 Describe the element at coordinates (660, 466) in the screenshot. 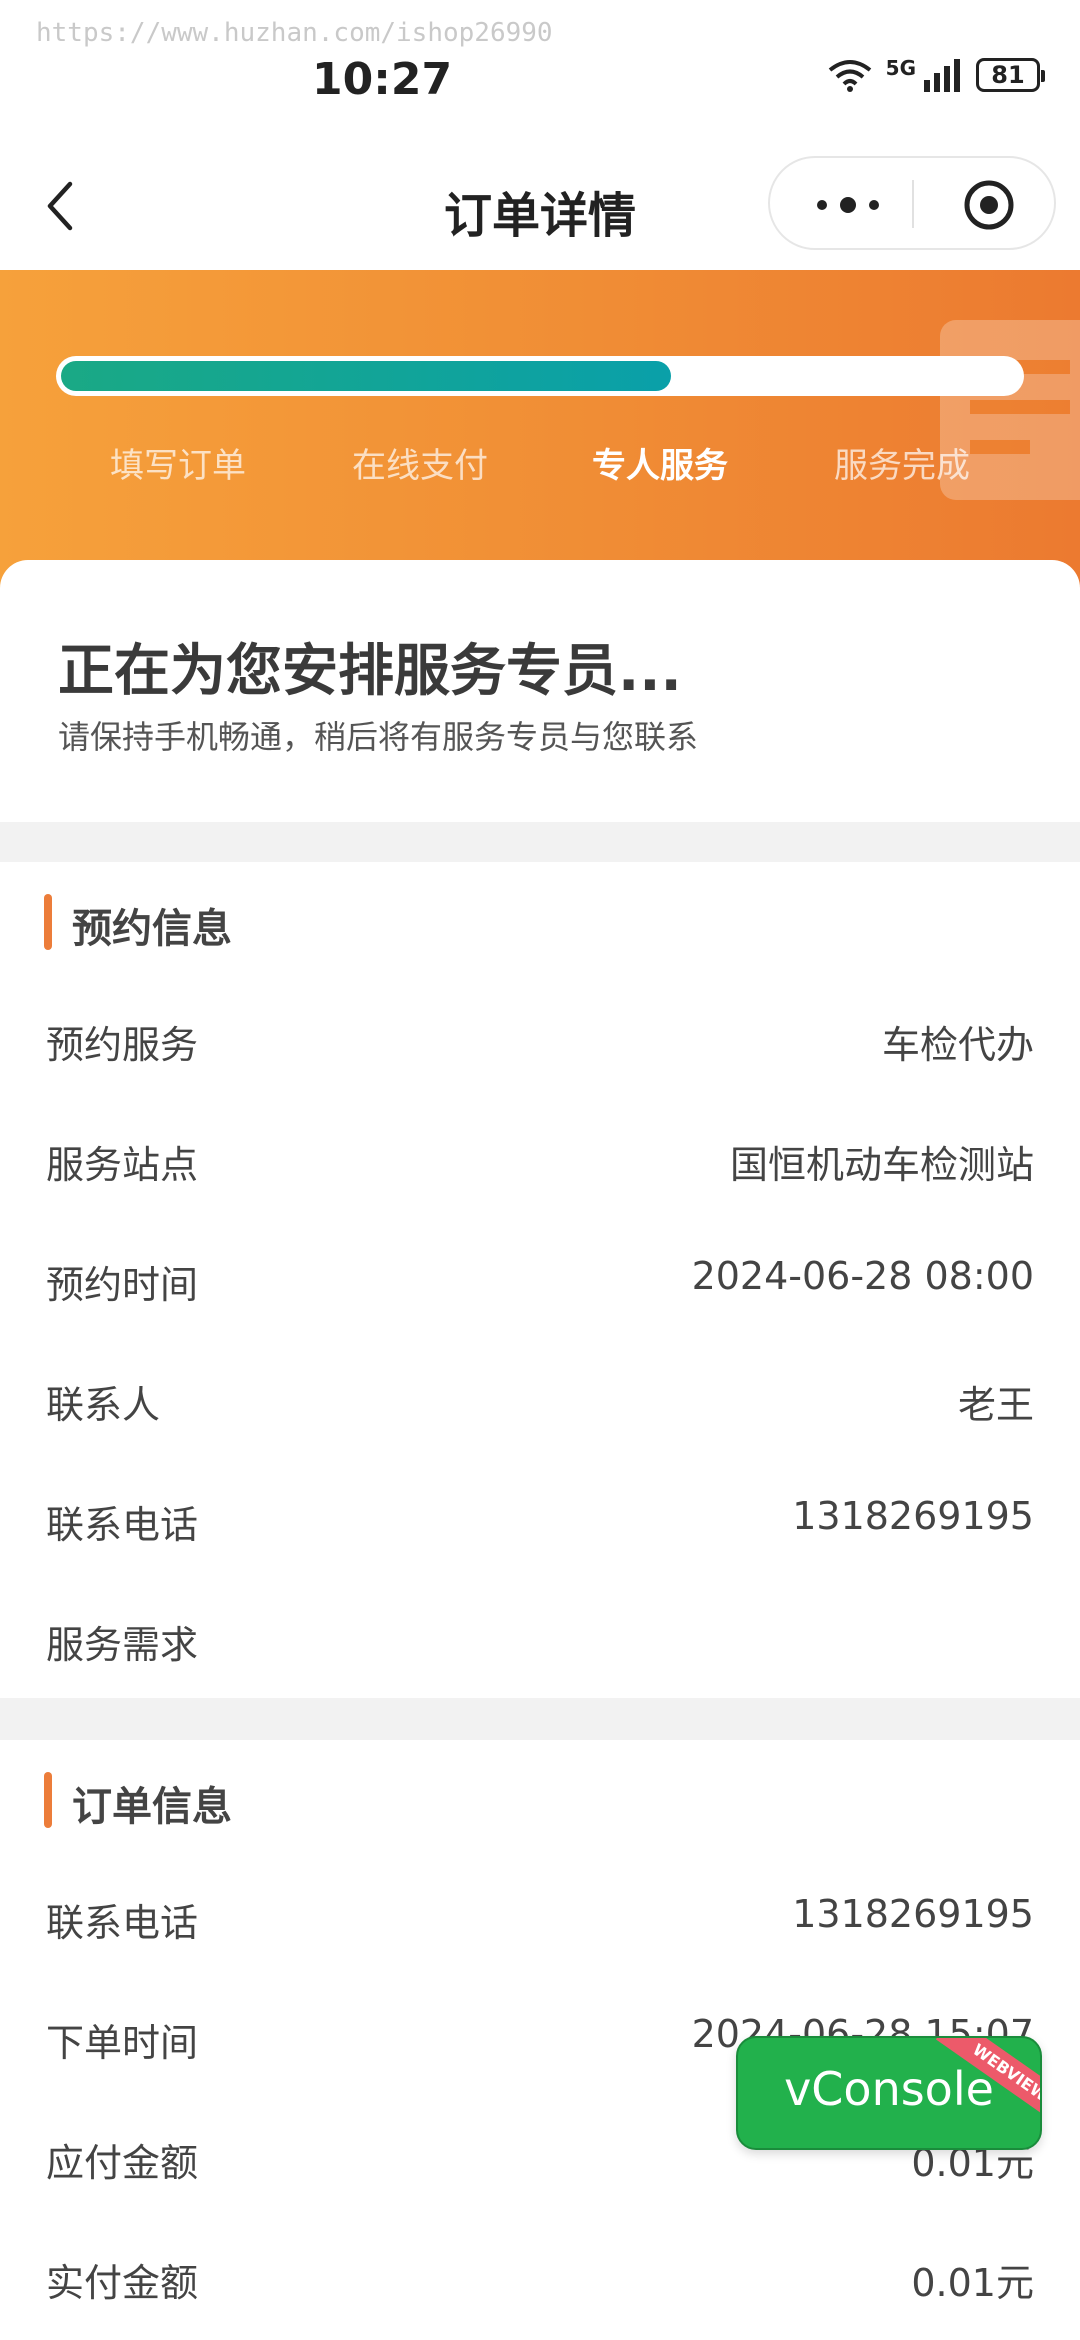

I see `step-dedicated-service: 专人服务` at that location.